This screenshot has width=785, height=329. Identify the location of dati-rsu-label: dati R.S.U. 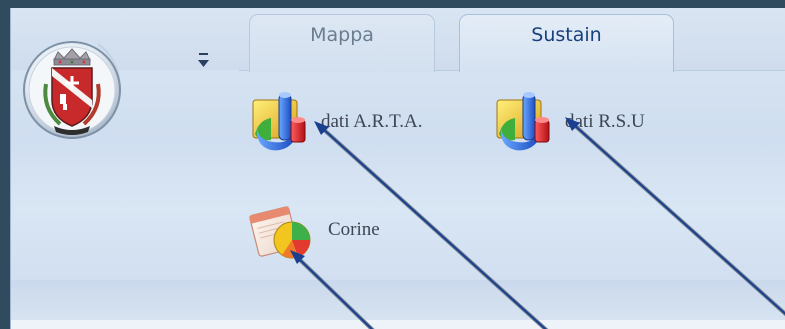
(605, 121).